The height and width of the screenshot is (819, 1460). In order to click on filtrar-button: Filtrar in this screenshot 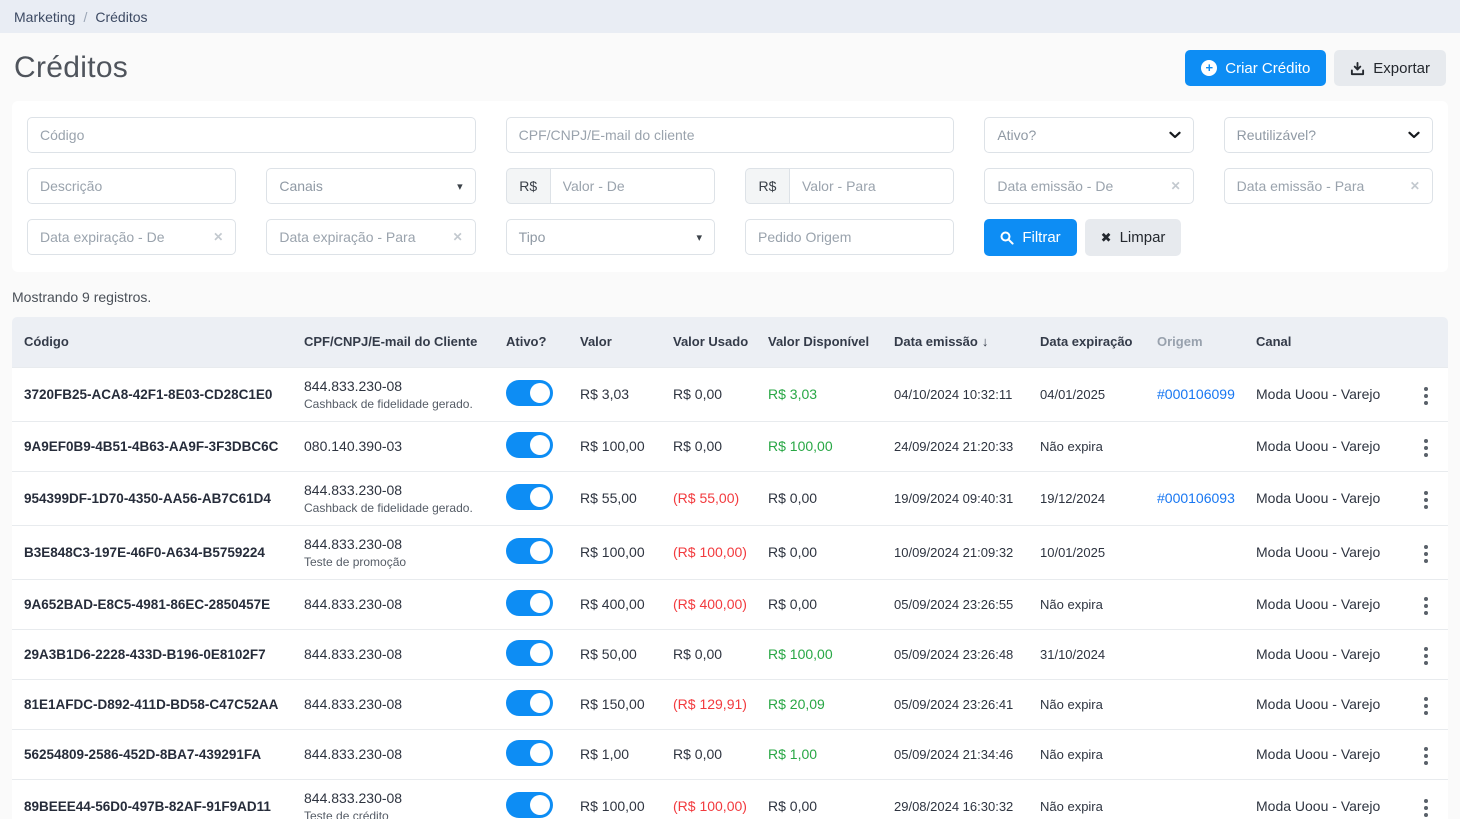, I will do `click(1030, 237)`.